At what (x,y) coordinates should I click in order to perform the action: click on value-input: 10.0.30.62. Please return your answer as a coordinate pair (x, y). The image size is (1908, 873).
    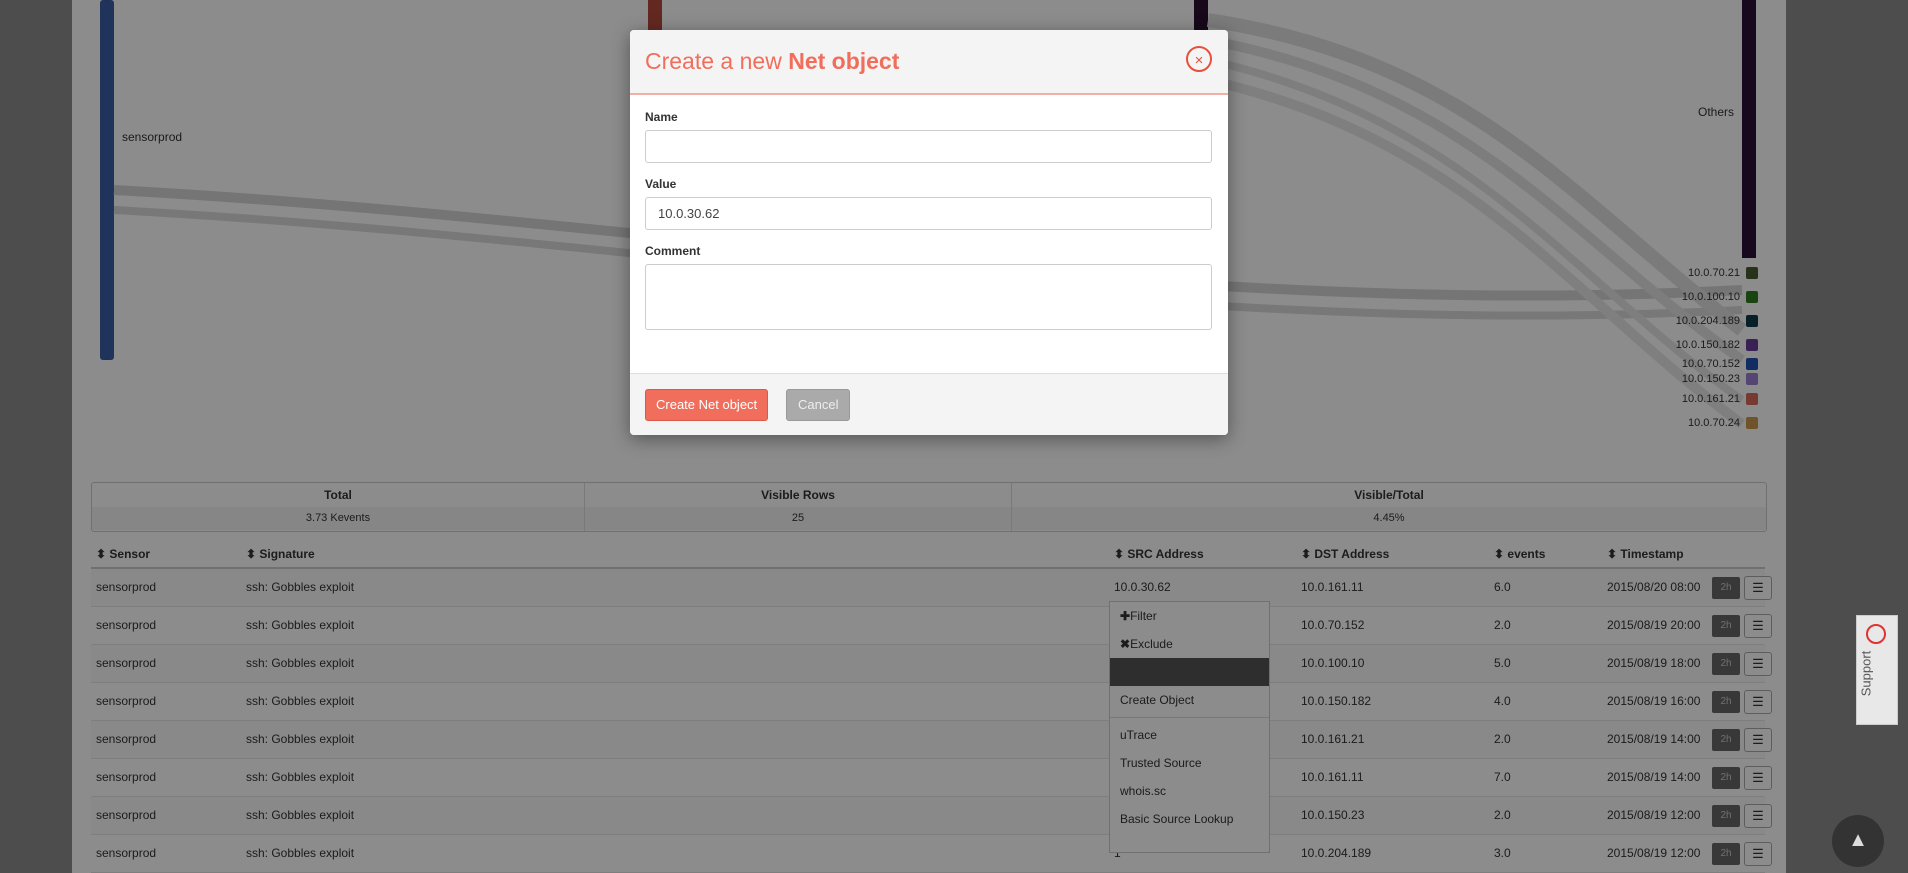
    Looking at the image, I should click on (928, 213).